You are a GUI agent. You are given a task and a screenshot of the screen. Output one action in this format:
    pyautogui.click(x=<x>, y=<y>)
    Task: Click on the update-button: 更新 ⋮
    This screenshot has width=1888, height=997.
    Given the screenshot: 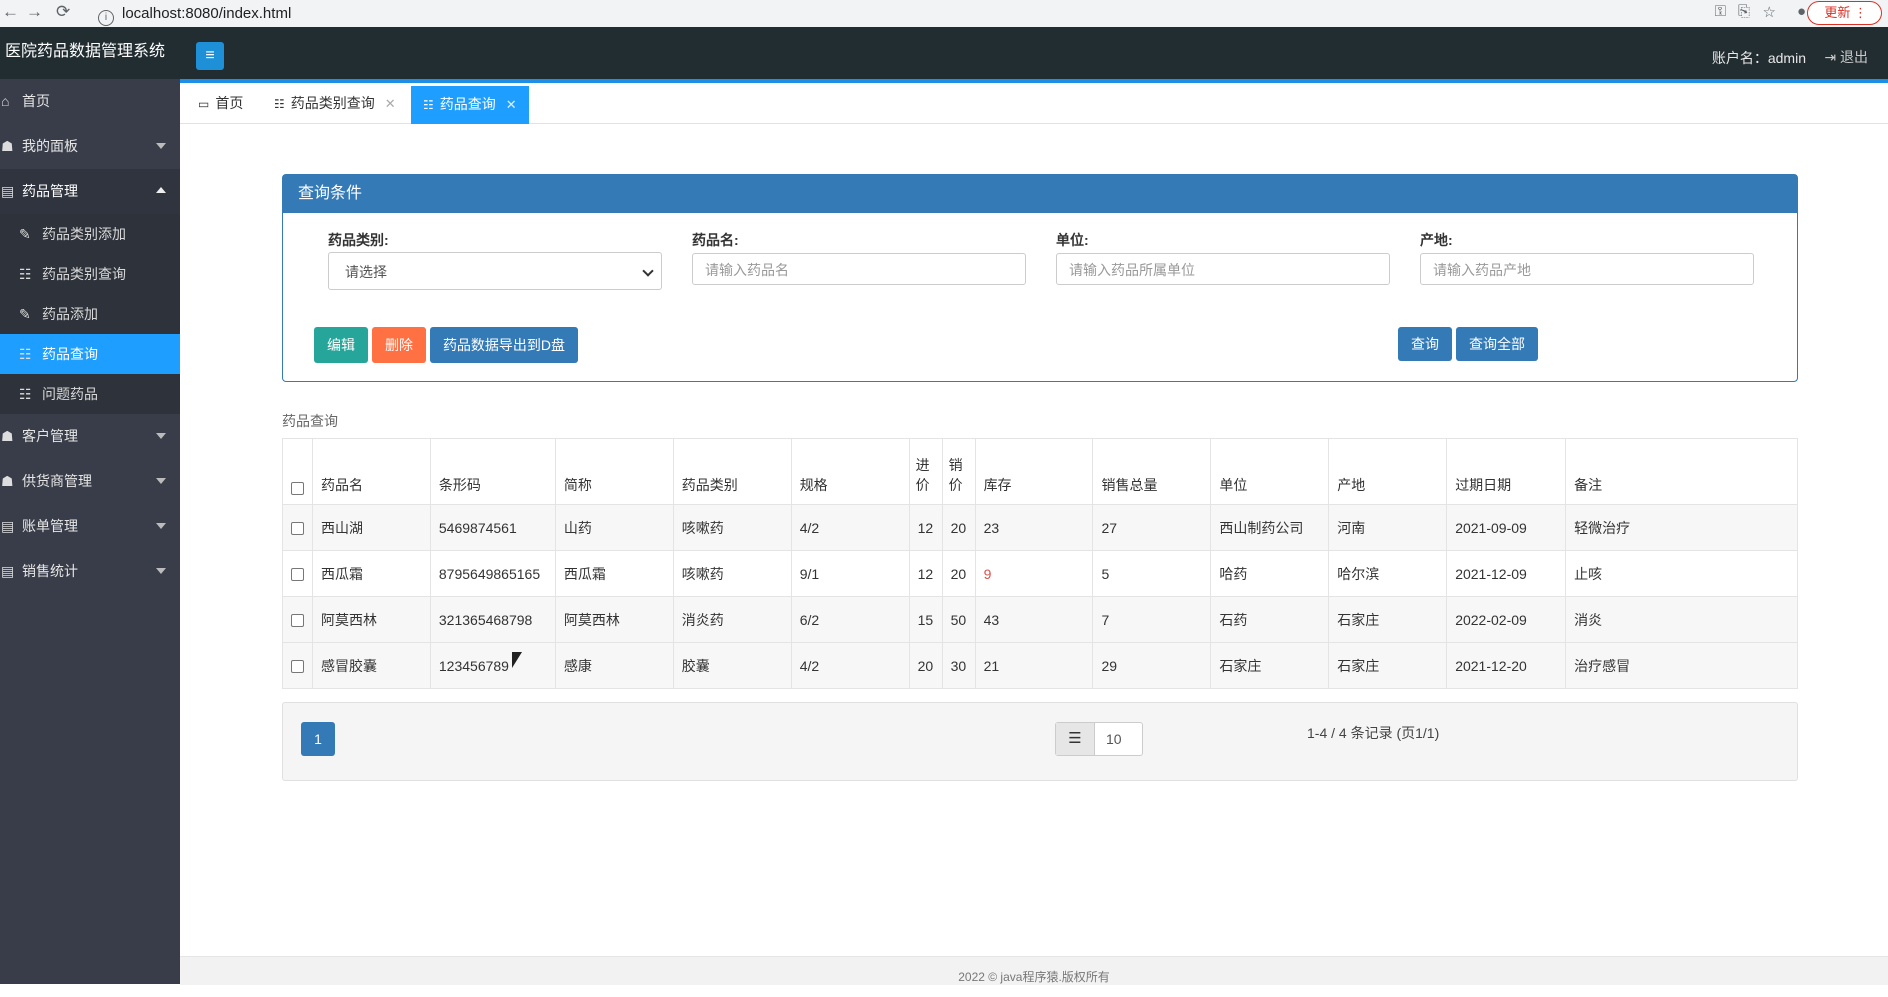 What is the action you would take?
    pyautogui.click(x=1844, y=13)
    